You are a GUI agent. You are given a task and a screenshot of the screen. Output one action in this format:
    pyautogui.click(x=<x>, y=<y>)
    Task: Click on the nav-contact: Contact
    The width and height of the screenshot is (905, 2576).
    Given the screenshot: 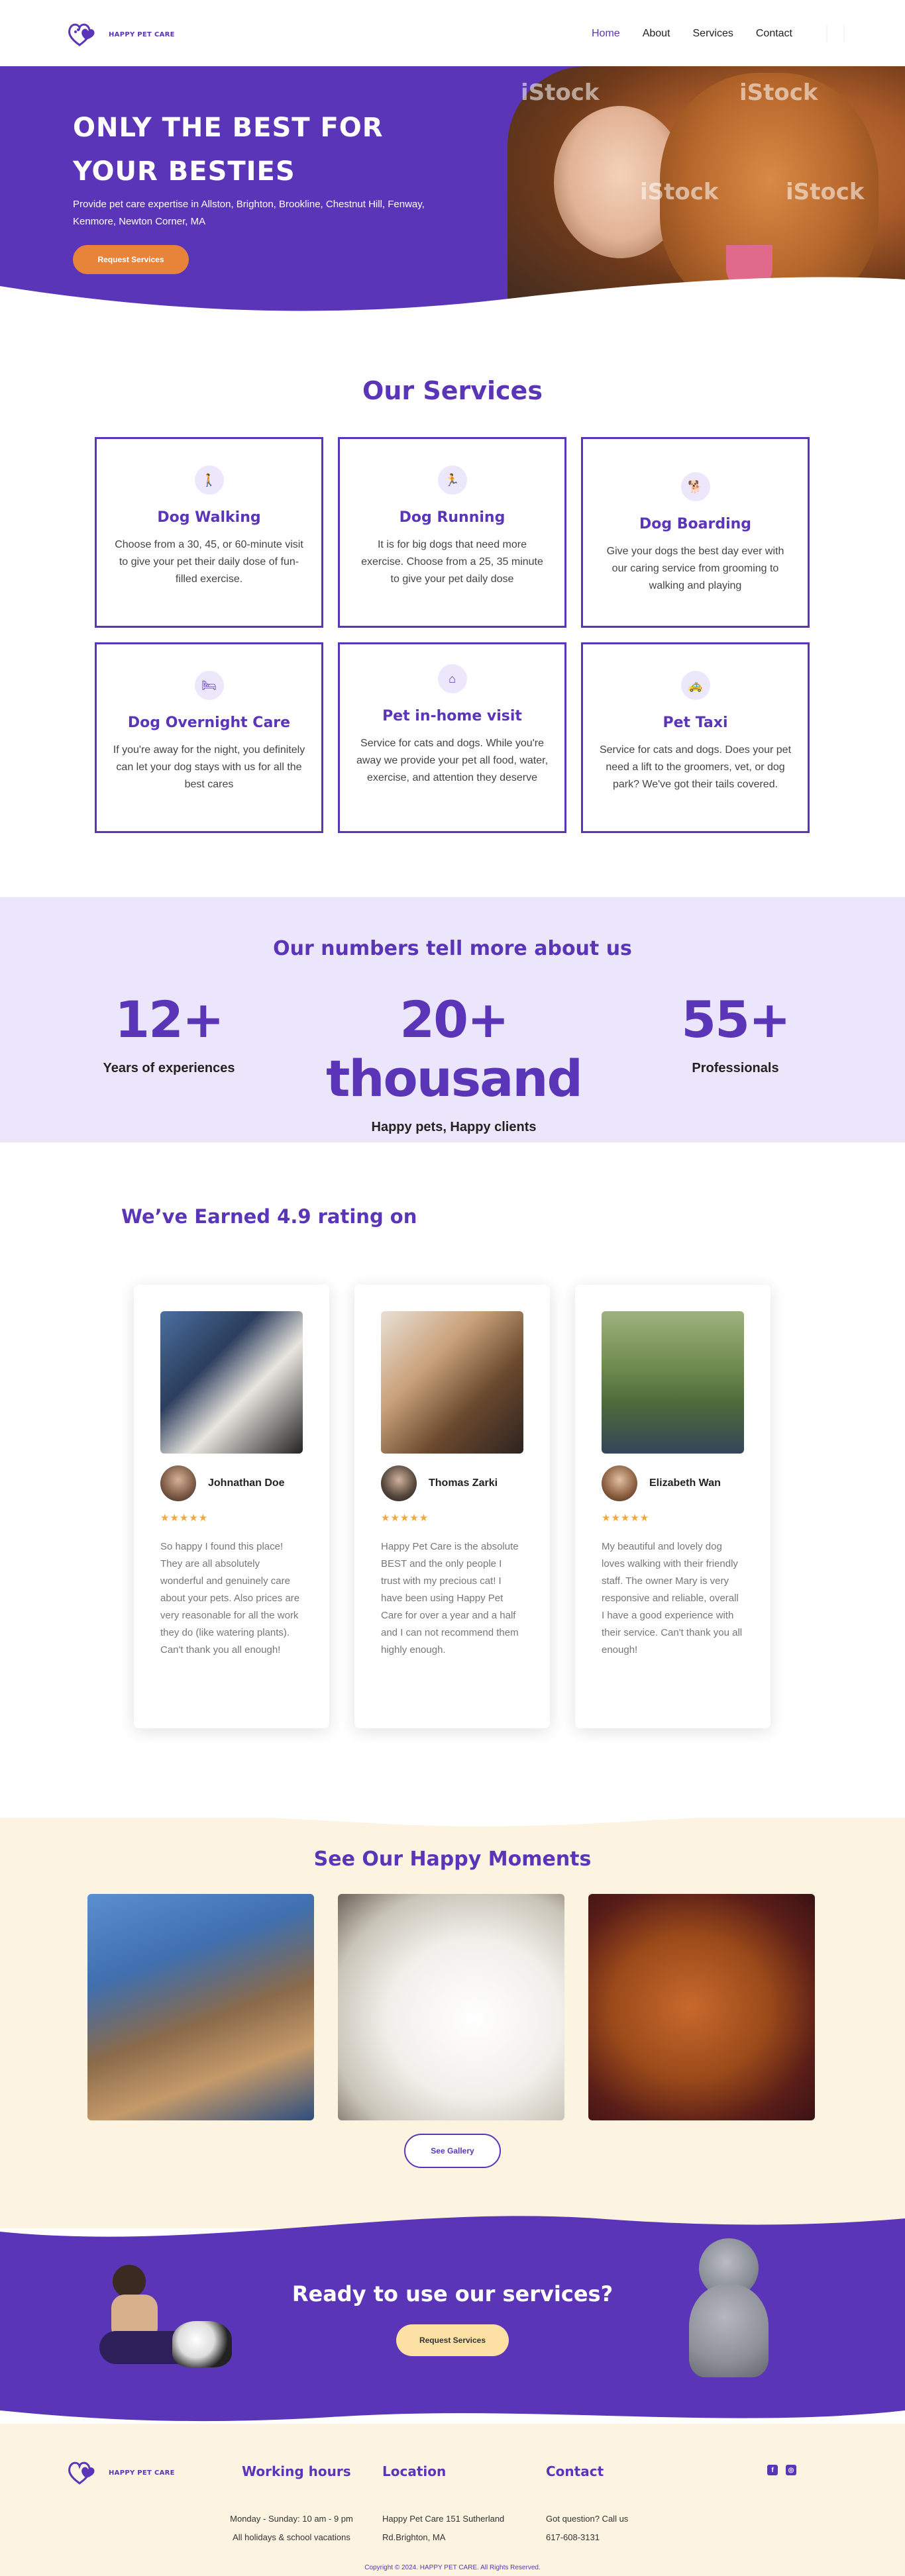 What is the action you would take?
    pyautogui.click(x=774, y=34)
    